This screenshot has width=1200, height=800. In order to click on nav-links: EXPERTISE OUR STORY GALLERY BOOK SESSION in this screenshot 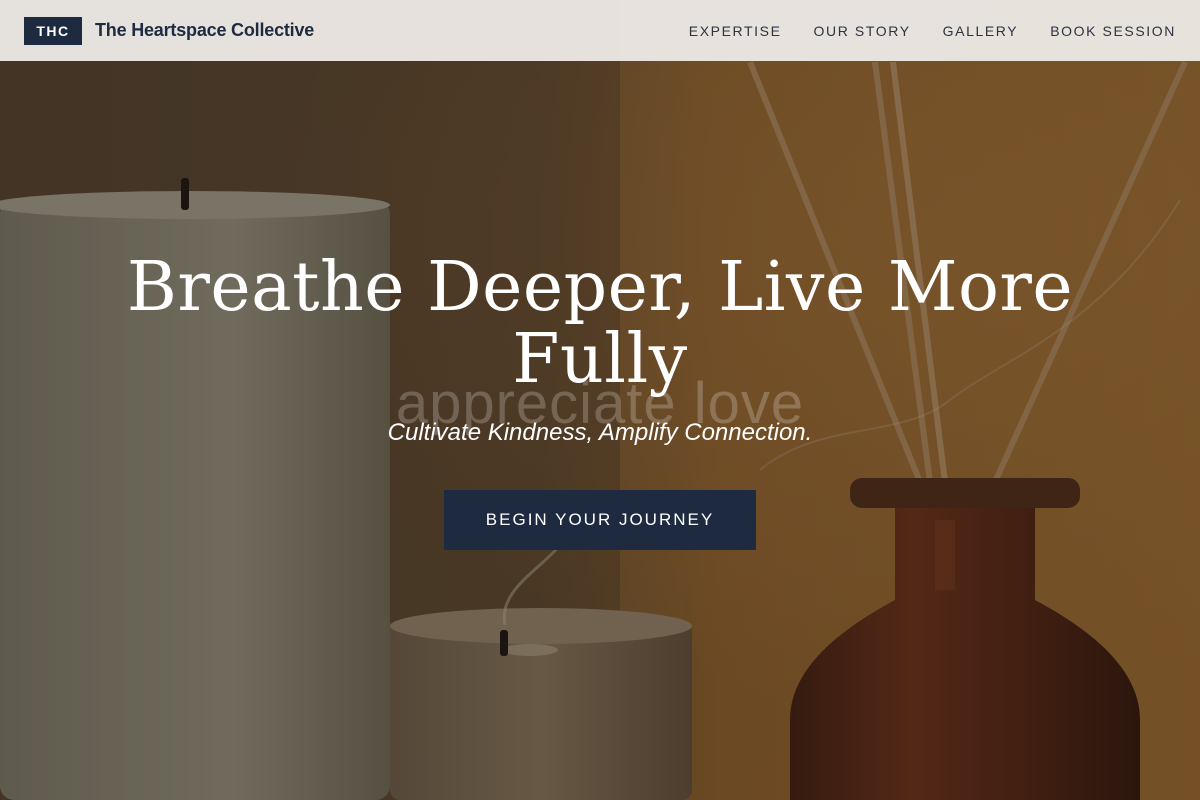, I will do `click(932, 31)`.